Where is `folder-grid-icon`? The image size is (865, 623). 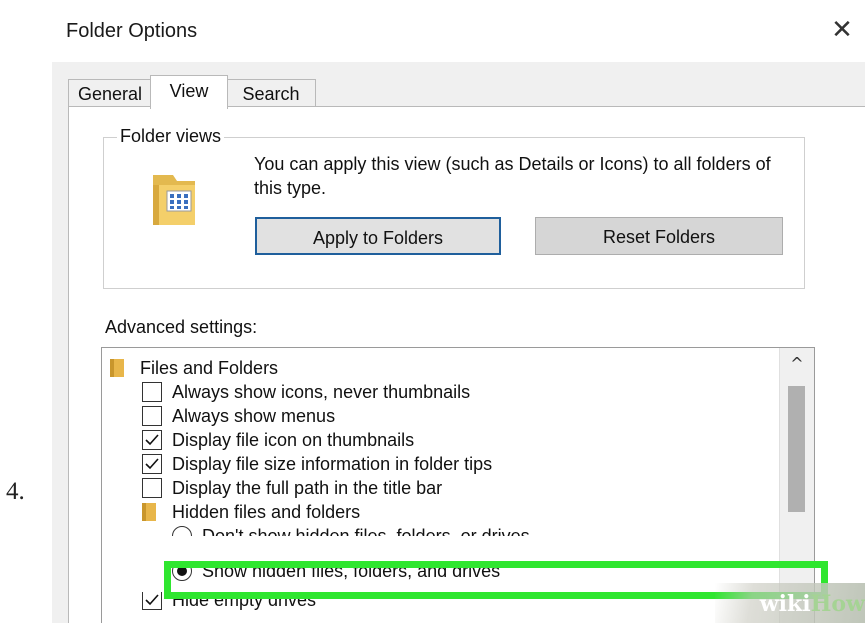 folder-grid-icon is located at coordinates (175, 198).